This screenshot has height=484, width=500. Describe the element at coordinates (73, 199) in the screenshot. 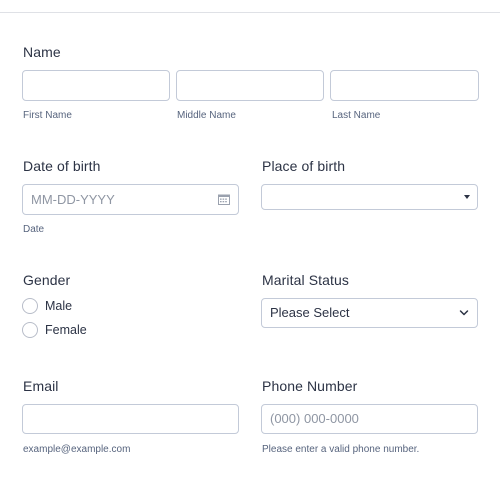

I see `dob-placeholder: MM-DD-YYYY` at that location.